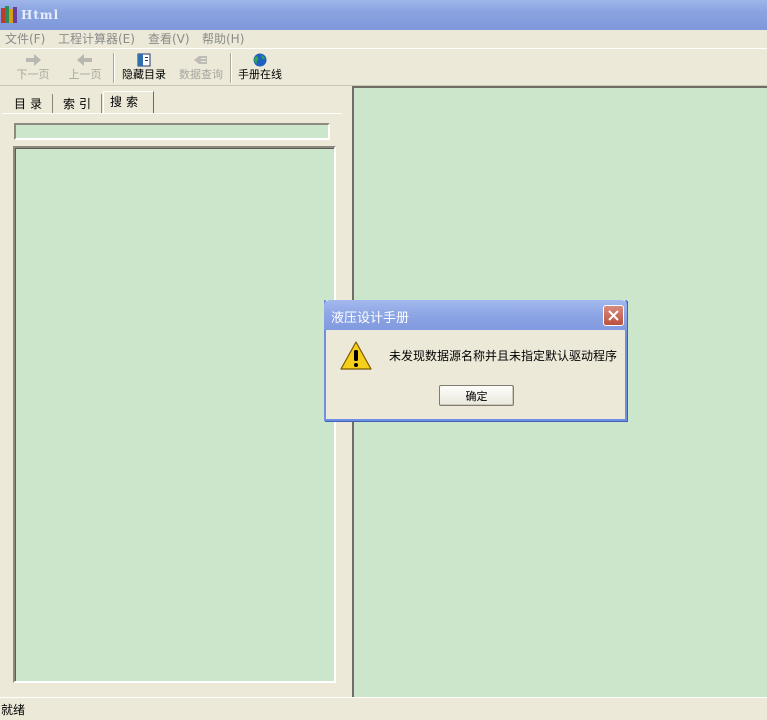 The width and height of the screenshot is (767, 720). I want to click on dialog-message: 未发现数据源名称并且未指定默认驱动程序, so click(503, 356).